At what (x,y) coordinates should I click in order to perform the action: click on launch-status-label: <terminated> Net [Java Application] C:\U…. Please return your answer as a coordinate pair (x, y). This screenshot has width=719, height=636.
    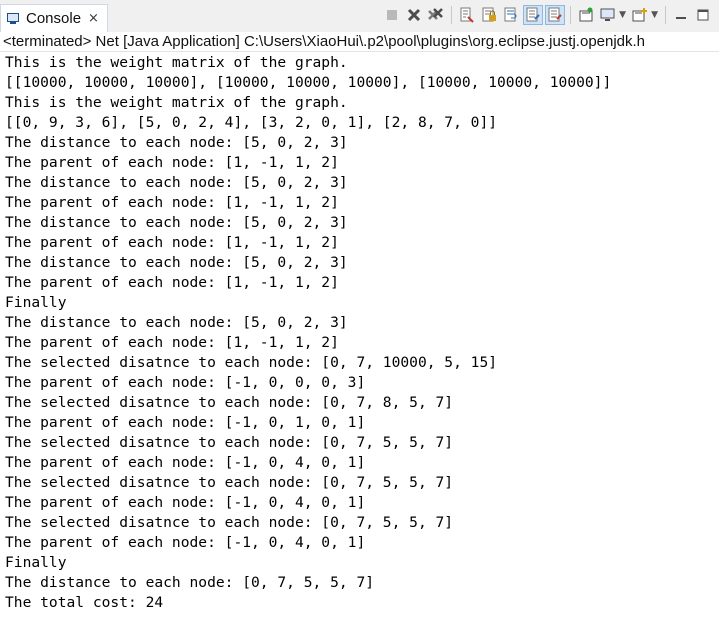
    Looking at the image, I should click on (359, 42).